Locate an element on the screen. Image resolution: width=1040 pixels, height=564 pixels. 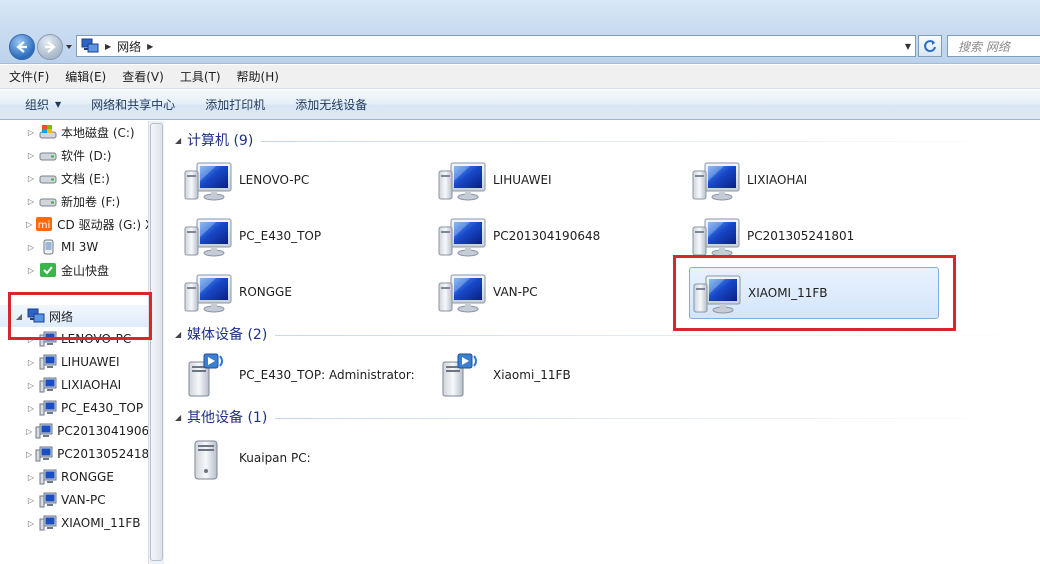
computer-tile: LIXIAOHAI is located at coordinates (798, 180).